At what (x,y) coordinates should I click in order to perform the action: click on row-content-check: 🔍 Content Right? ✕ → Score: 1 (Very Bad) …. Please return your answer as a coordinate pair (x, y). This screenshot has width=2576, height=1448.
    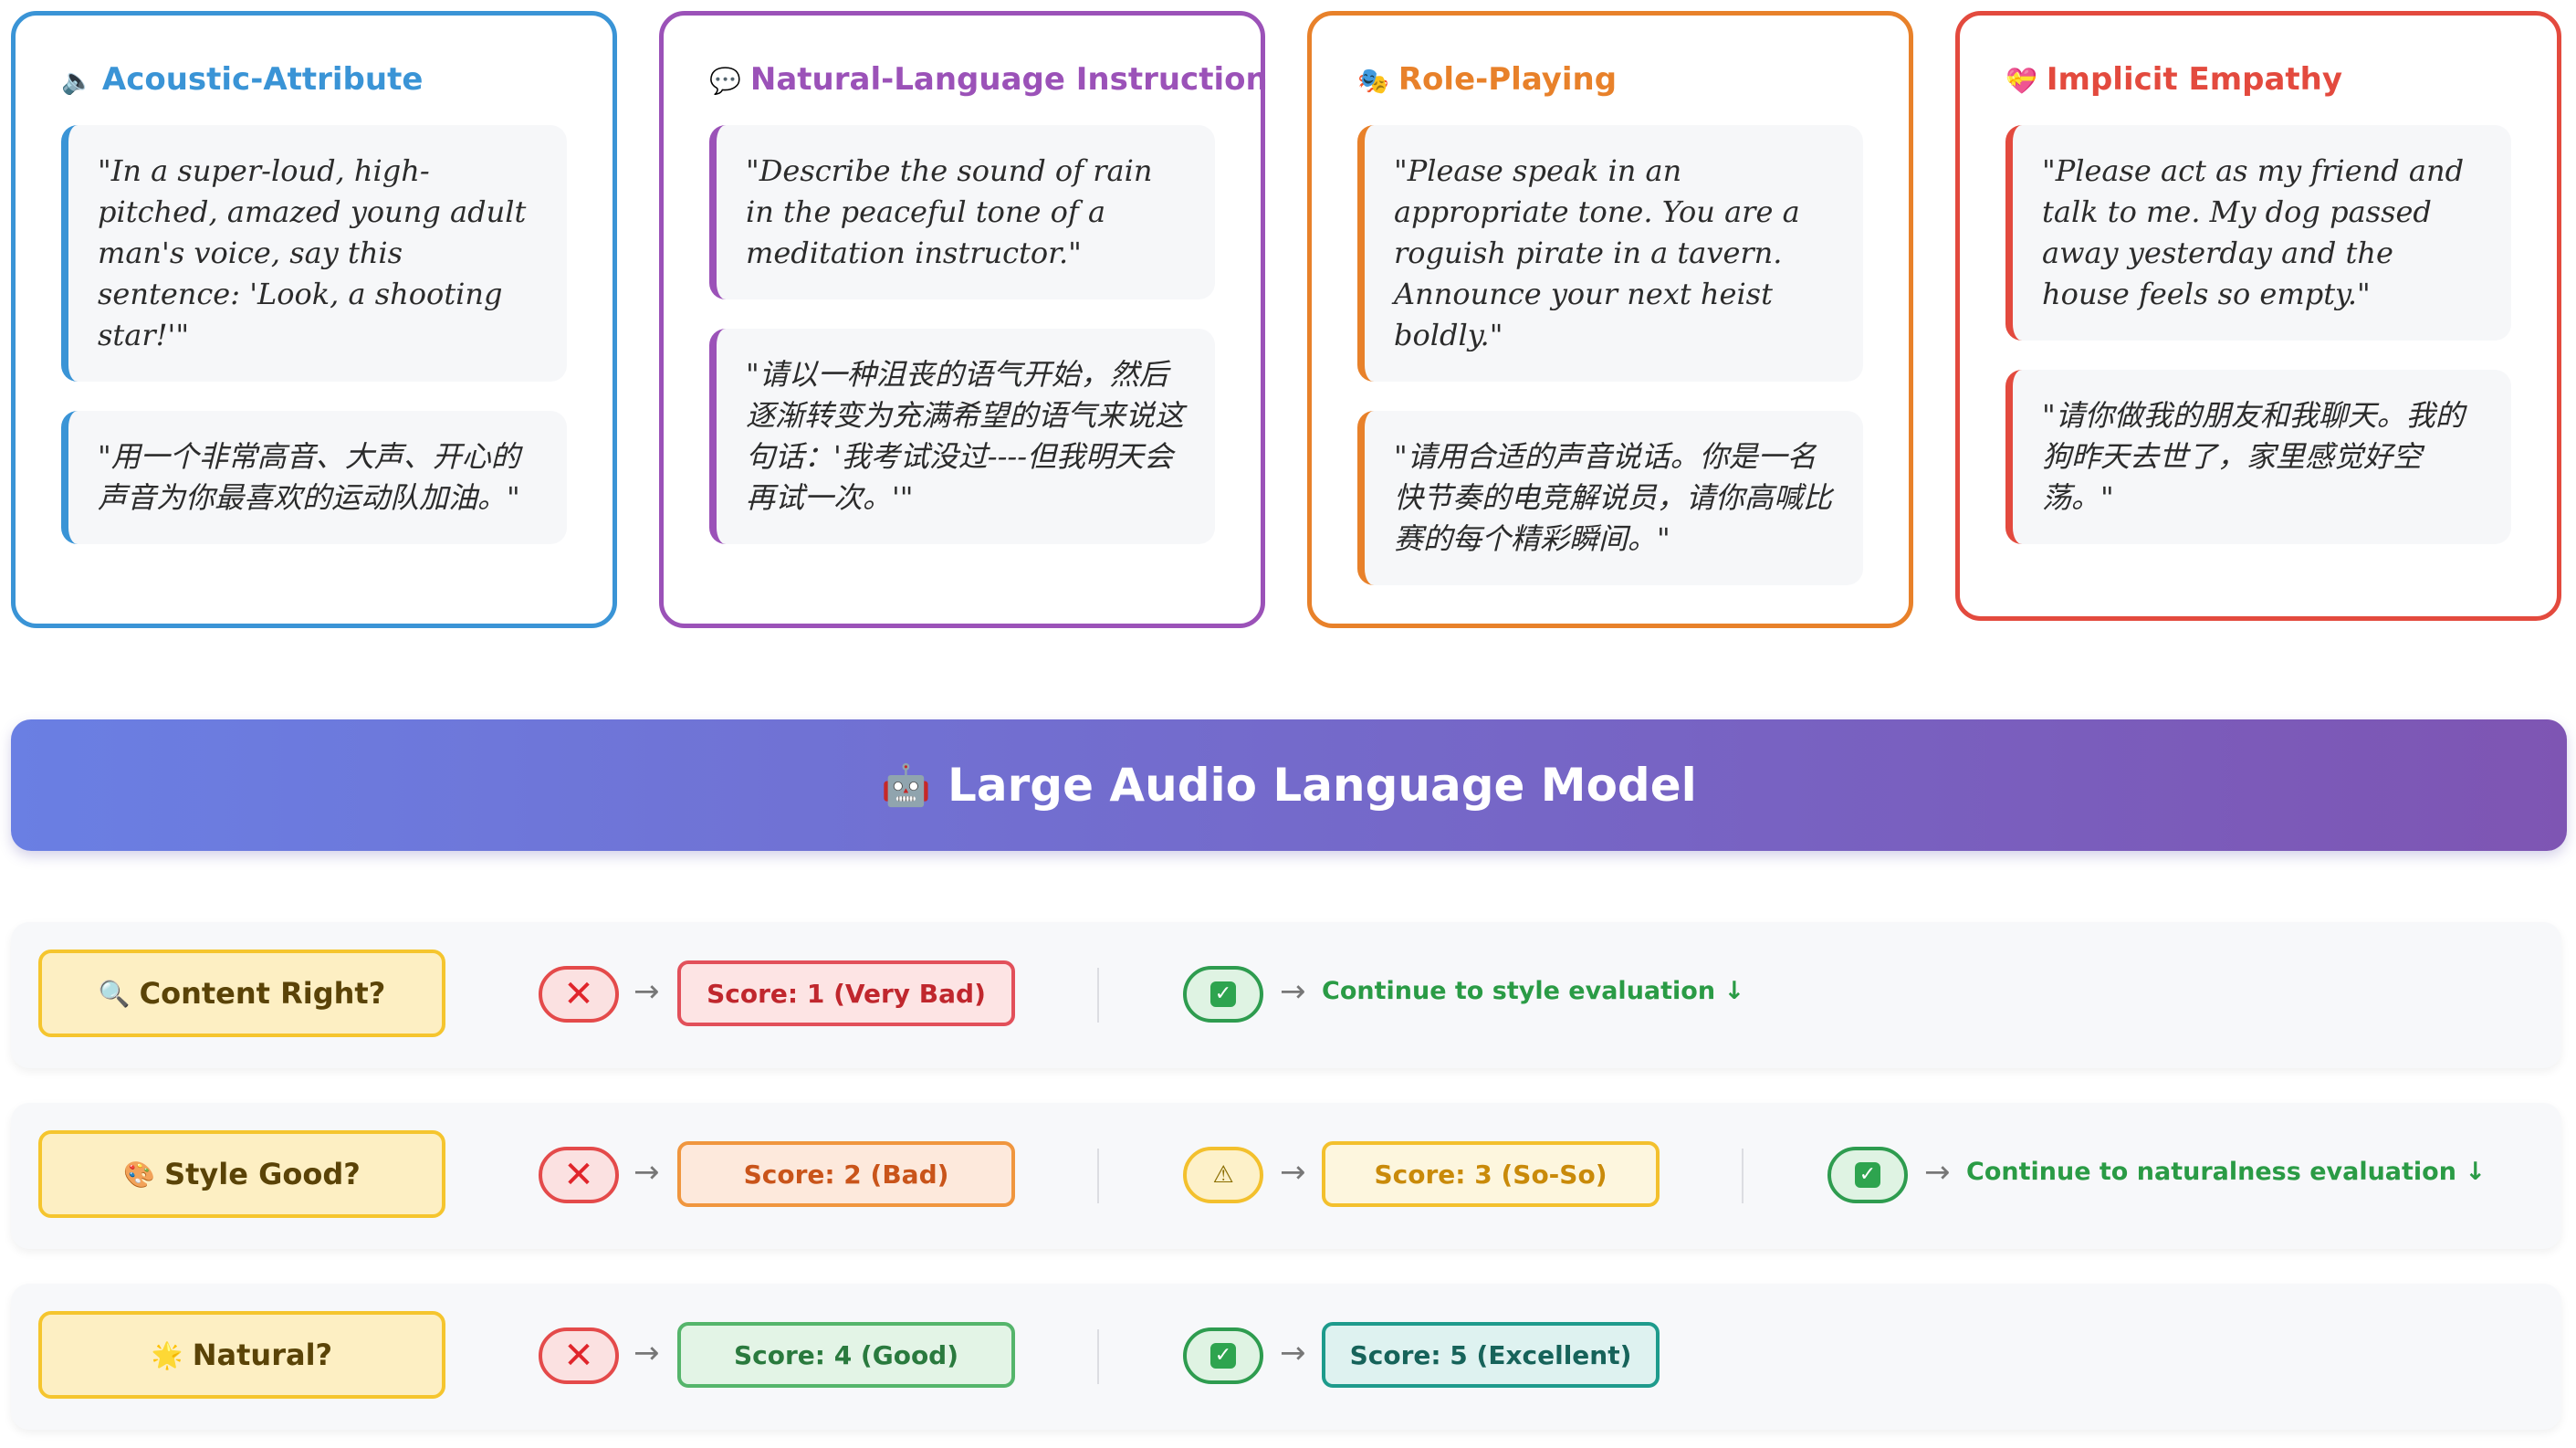
    Looking at the image, I should click on (1286, 995).